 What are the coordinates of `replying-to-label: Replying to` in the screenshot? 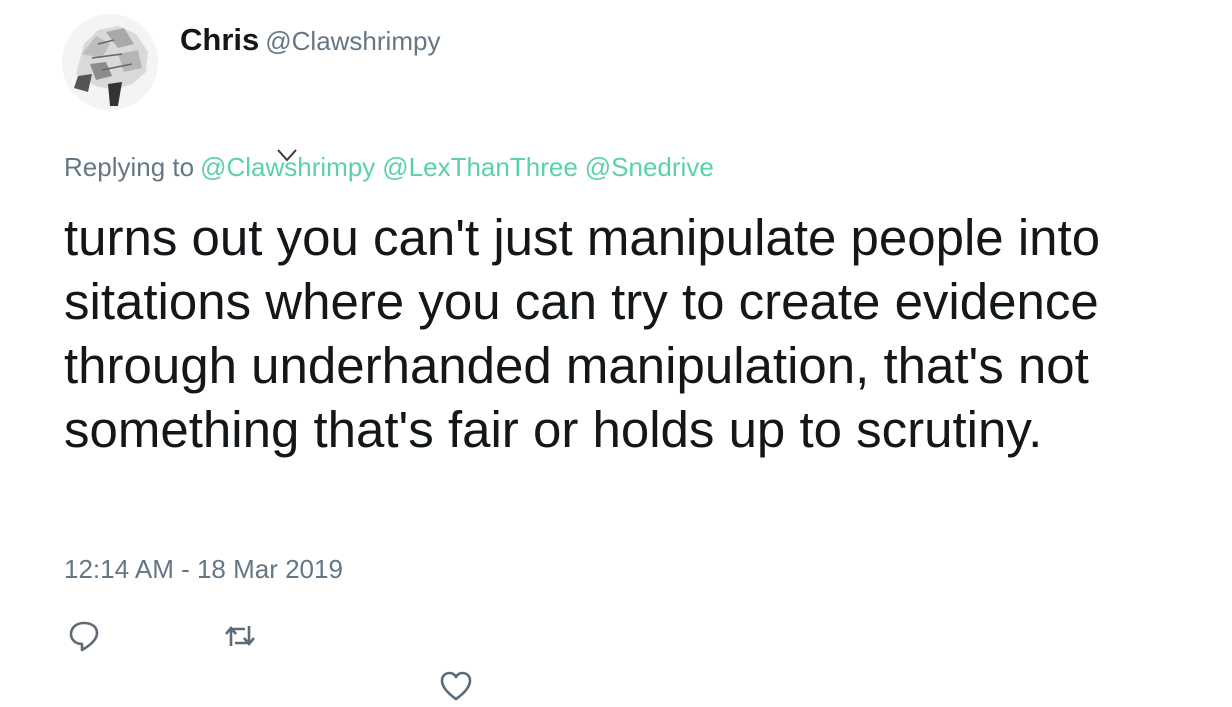 It's located at (129, 167).